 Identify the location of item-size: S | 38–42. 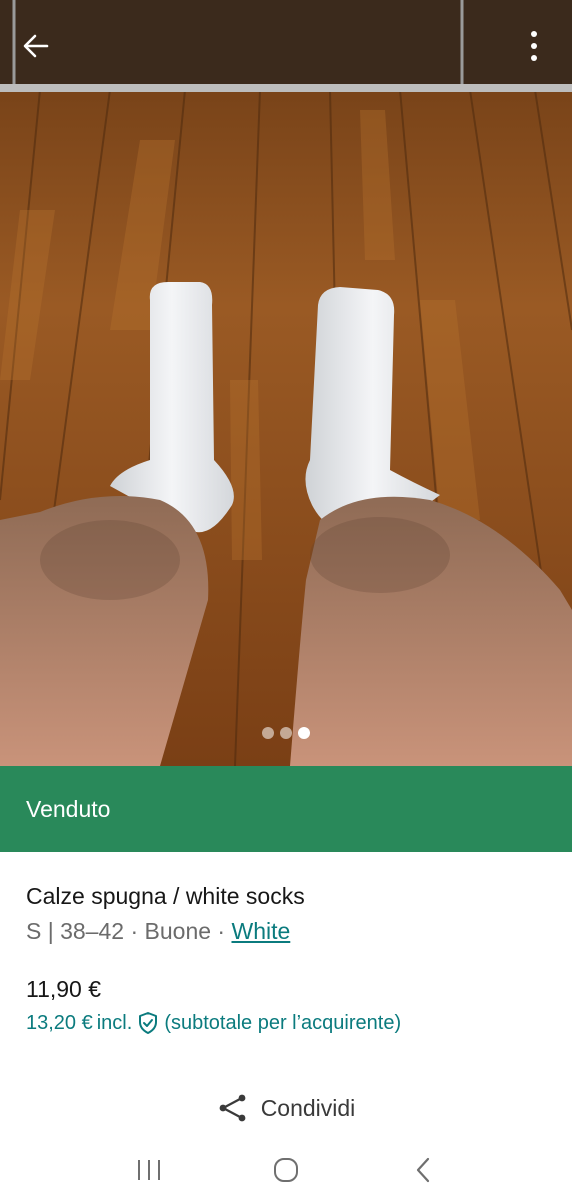
(75, 931).